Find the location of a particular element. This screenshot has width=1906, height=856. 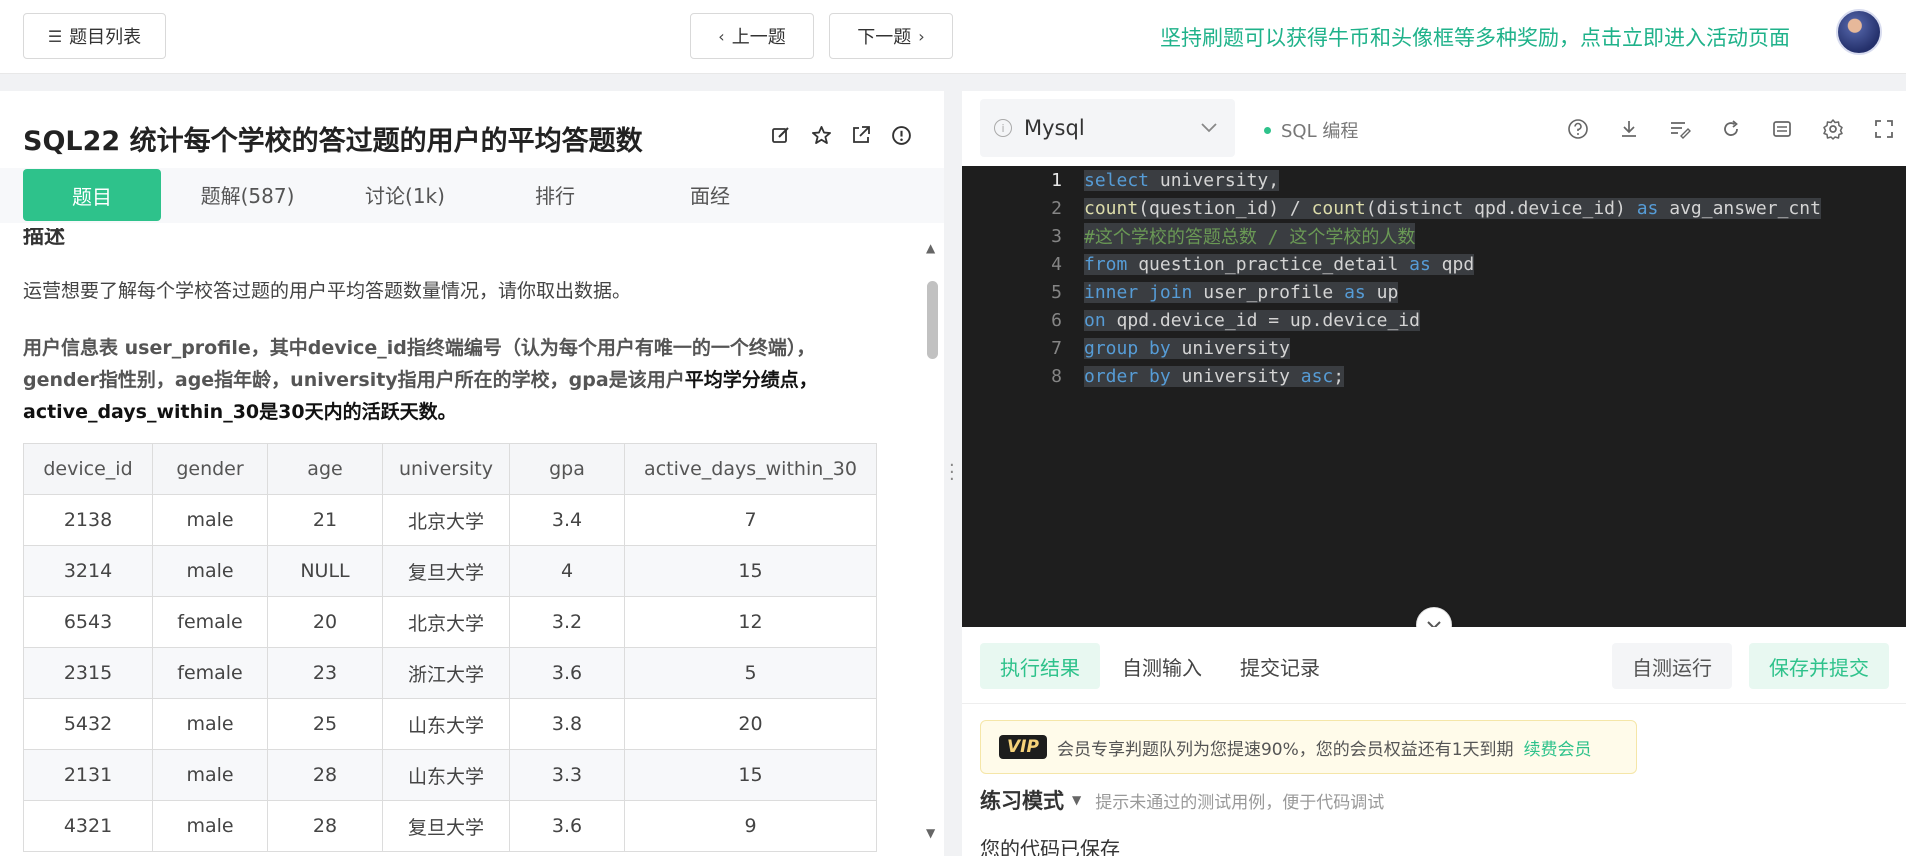

table-row: 2315 female 23 浙江大学 3.6 5 is located at coordinates (450, 673).